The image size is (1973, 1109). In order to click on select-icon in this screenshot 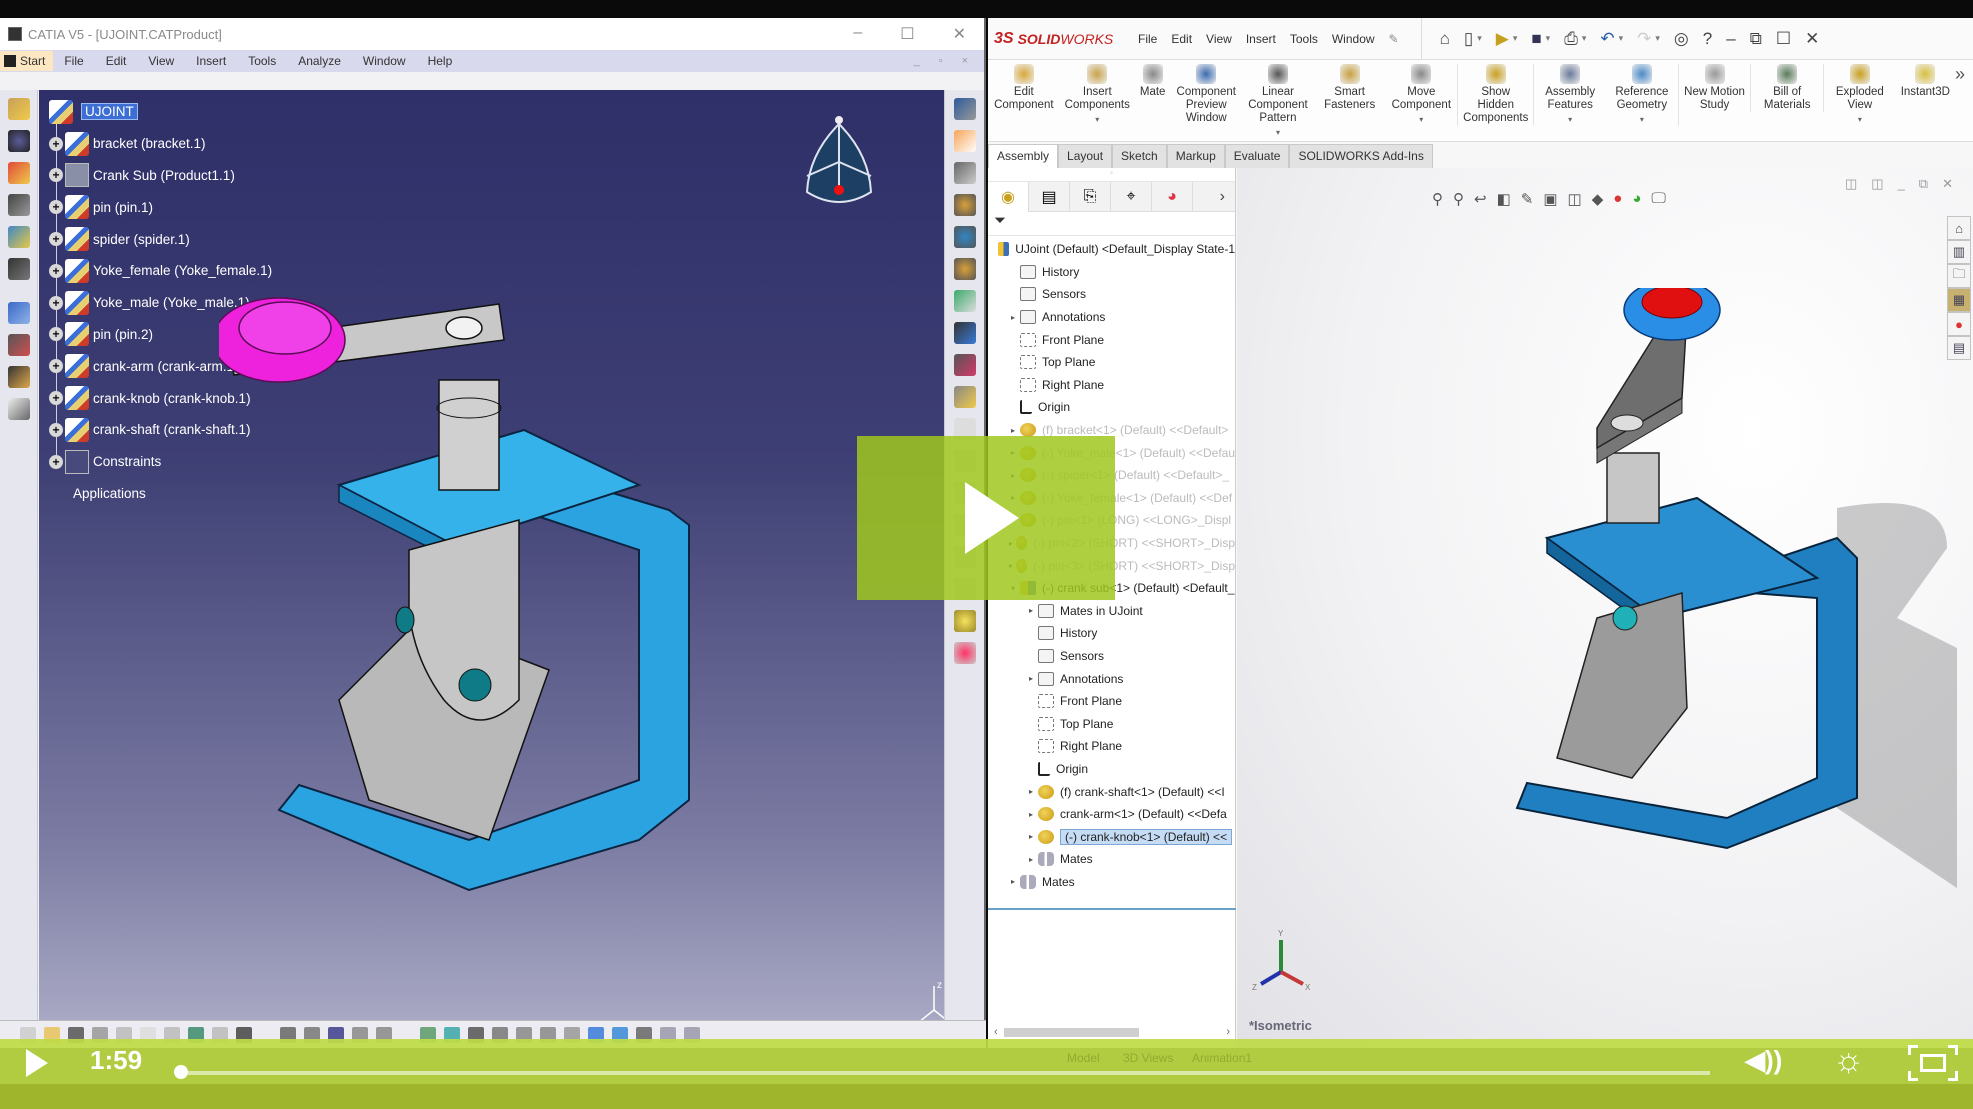, I will do `click(964, 141)`.